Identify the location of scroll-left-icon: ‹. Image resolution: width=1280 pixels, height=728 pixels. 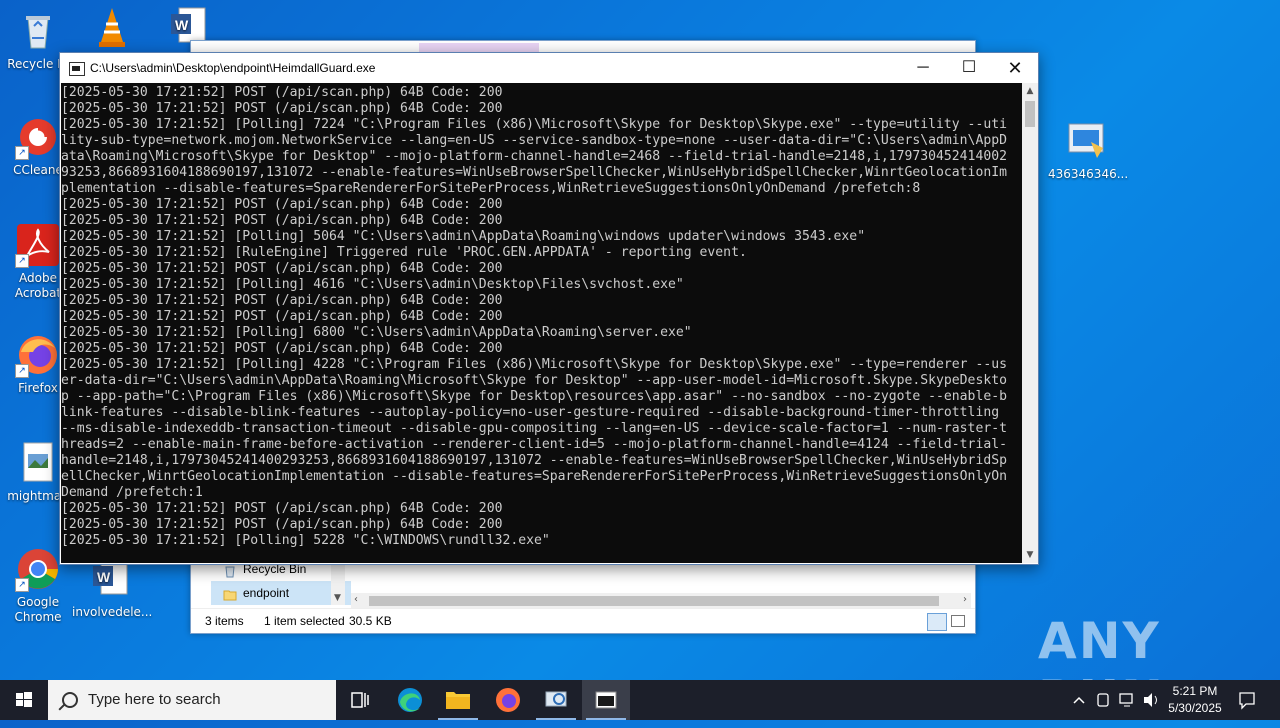
(356, 599).